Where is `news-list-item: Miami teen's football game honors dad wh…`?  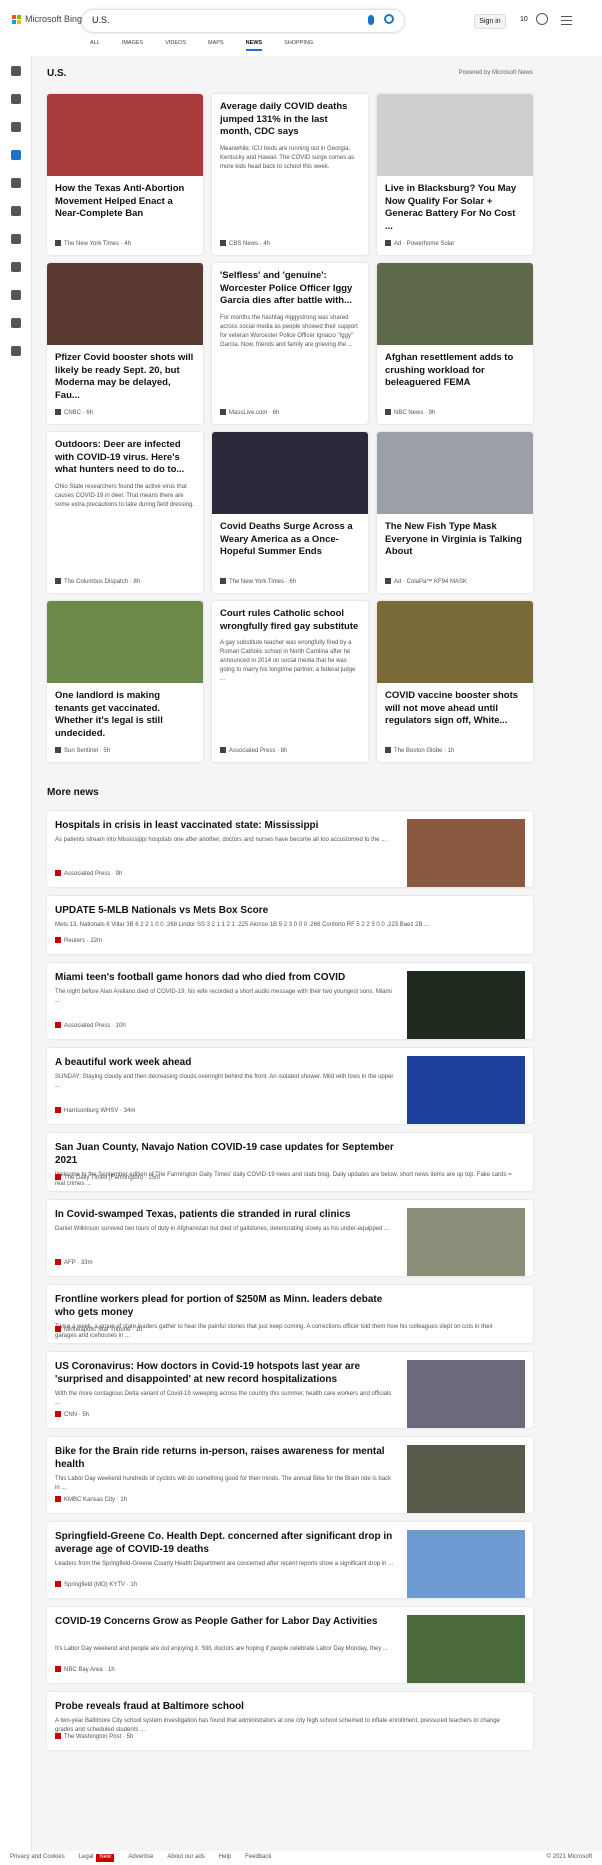
news-list-item: Miami teen's football game honors dad wh… is located at coordinates (290, 1001).